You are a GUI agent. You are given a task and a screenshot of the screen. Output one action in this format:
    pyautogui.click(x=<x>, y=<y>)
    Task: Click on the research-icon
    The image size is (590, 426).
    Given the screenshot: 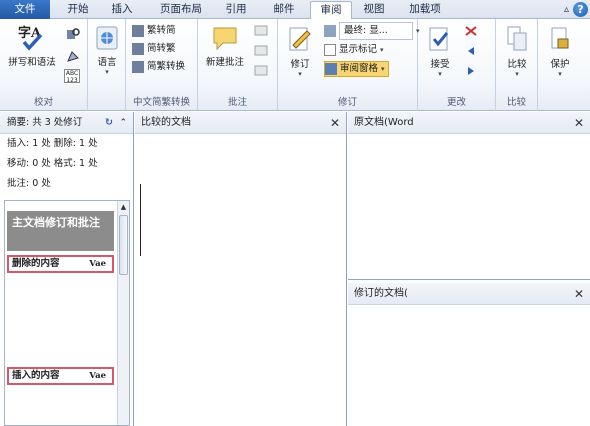 What is the action you would take?
    pyautogui.click(x=73, y=35)
    